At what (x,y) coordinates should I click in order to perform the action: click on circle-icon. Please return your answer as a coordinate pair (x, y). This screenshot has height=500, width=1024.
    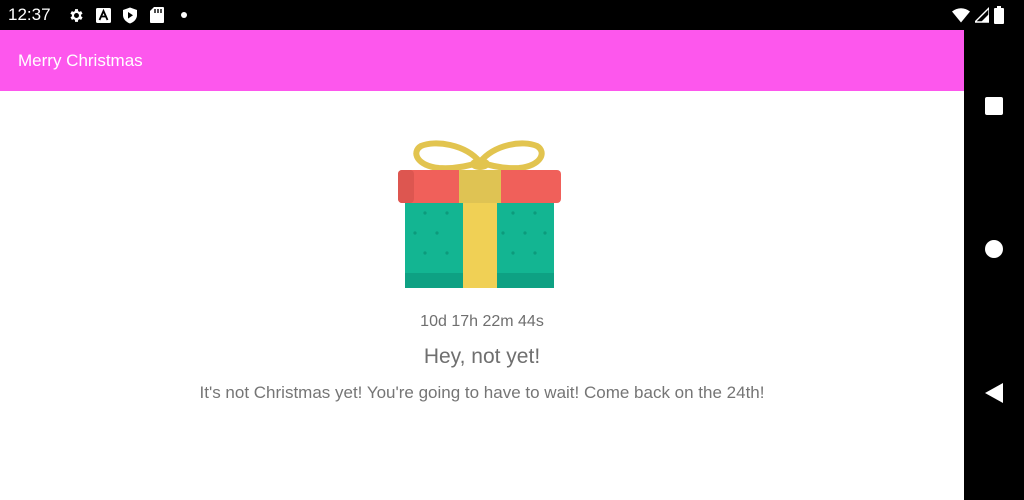
    Looking at the image, I should click on (994, 249).